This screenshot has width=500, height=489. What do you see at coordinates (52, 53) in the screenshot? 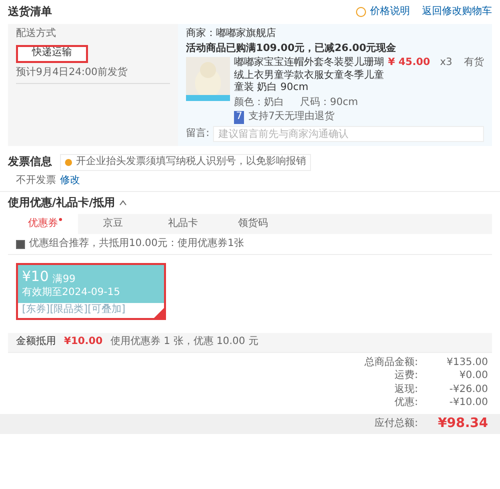
I see `delivery-option: 快递运输` at bounding box center [52, 53].